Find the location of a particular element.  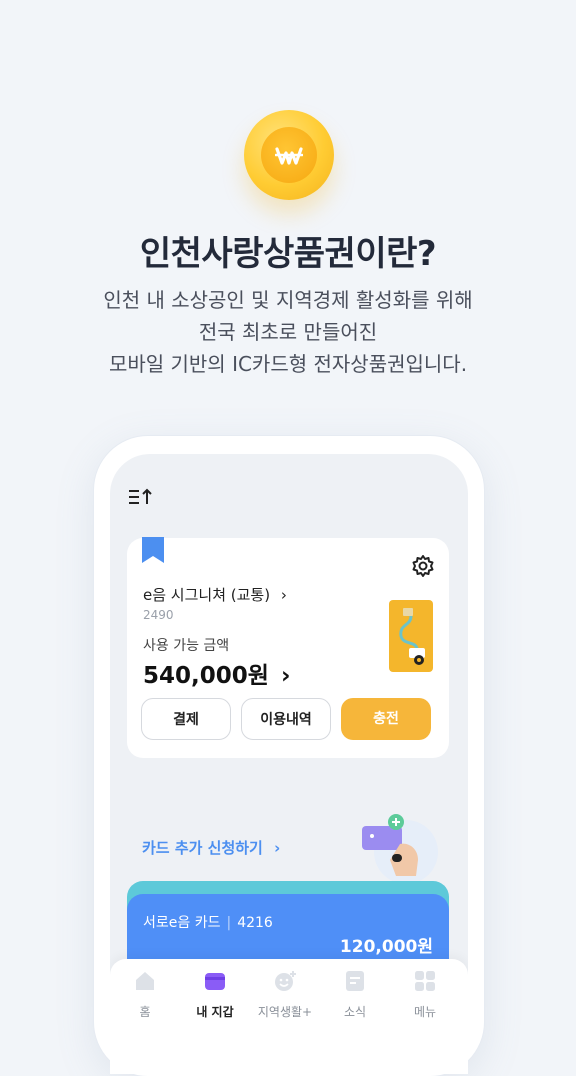

tab-label: 소식 is located at coordinates (355, 1012).